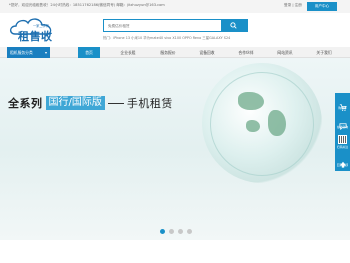  What do you see at coordinates (293, 5) in the screenshot?
I see `login-register-link: 登录 | 注册` at bounding box center [293, 5].